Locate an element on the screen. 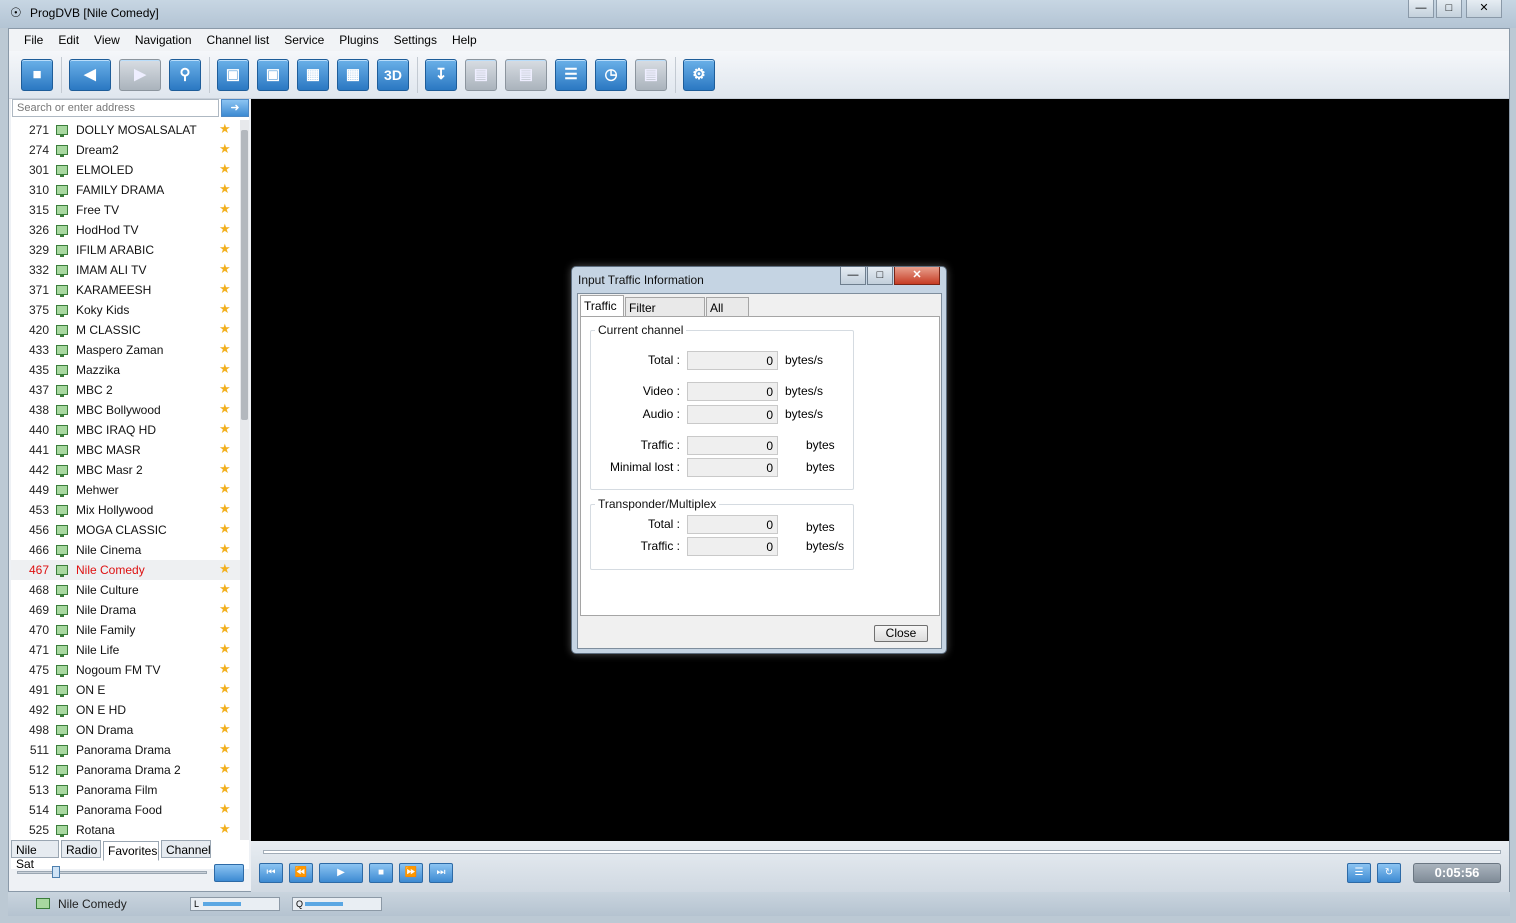 Image resolution: width=1516 pixels, height=923 pixels. menu-channel-list: Channel list is located at coordinates (238, 38).